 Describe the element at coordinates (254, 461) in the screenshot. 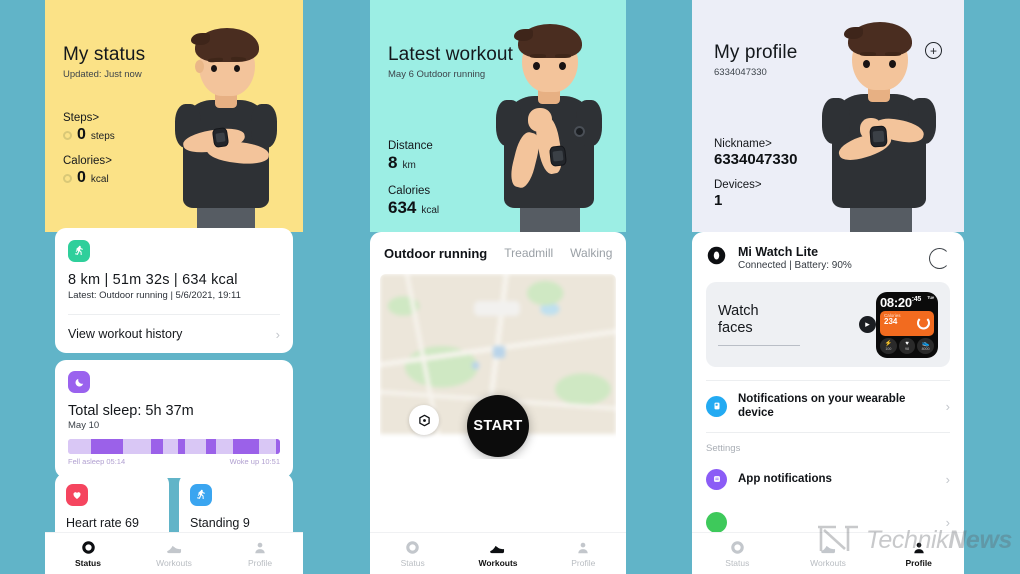

I see `woke-up-label: Woke up 10:51` at that location.